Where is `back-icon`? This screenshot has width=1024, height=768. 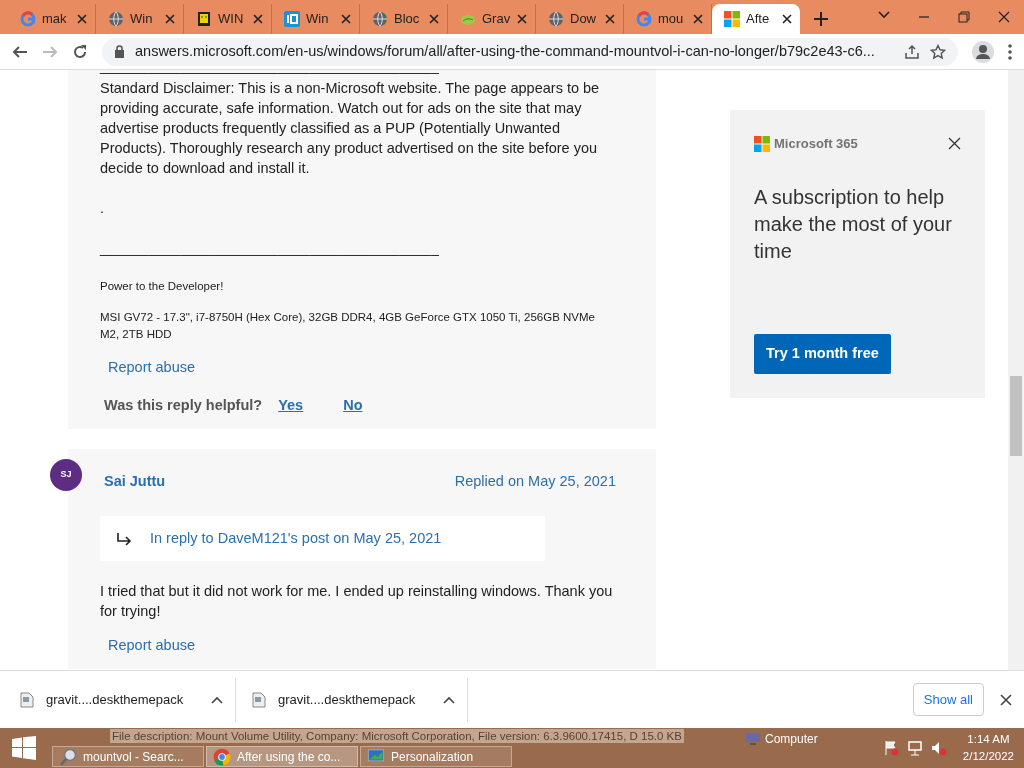 back-icon is located at coordinates (20, 51).